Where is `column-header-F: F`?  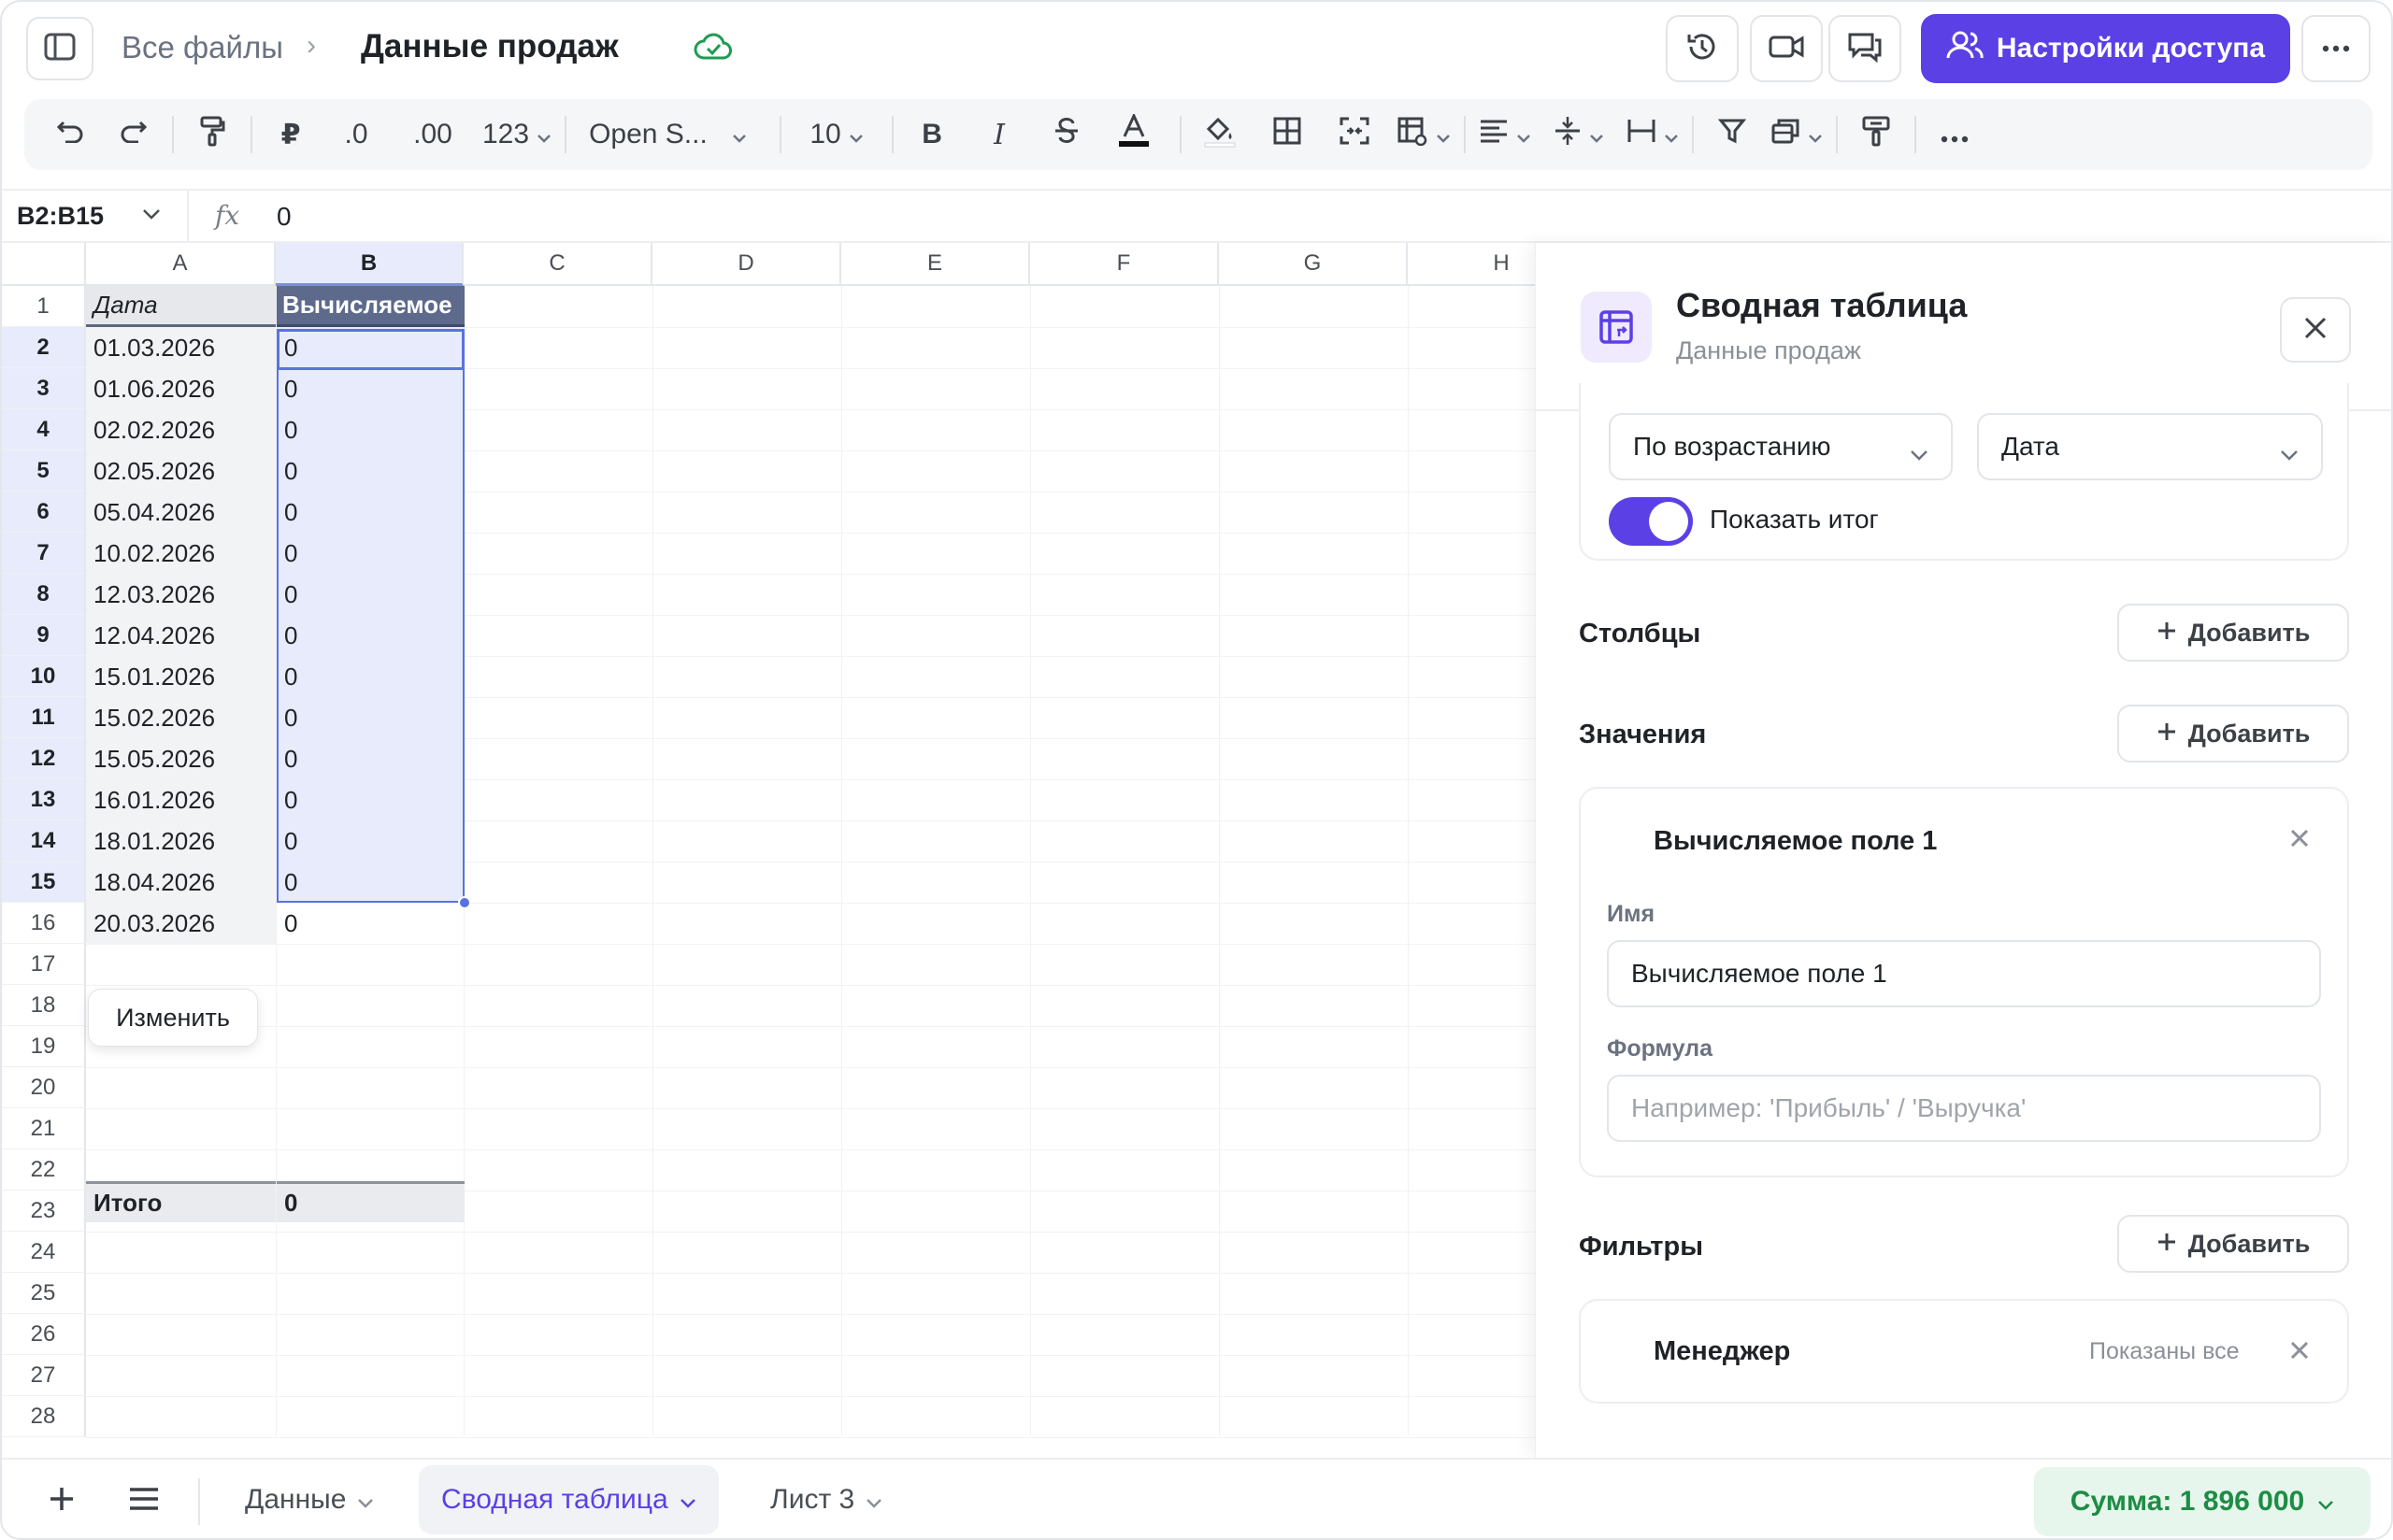
column-header-F: F is located at coordinates (1124, 264).